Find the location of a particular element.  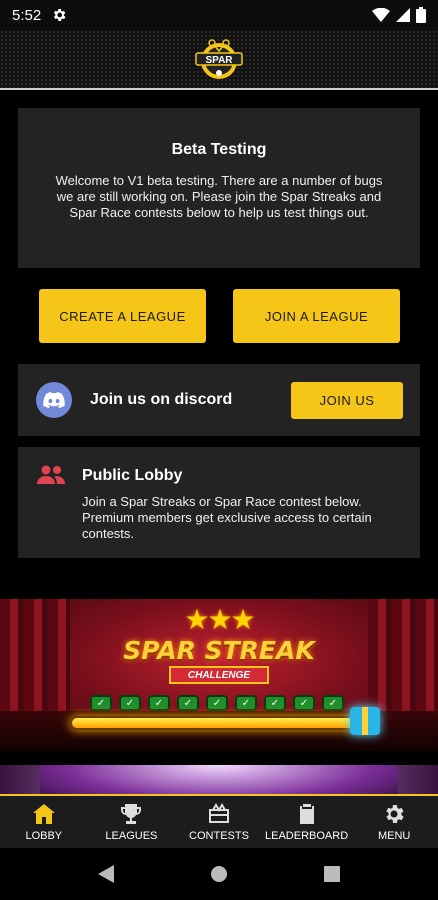

spar-logo-icon: SPAR is located at coordinates (219, 59).